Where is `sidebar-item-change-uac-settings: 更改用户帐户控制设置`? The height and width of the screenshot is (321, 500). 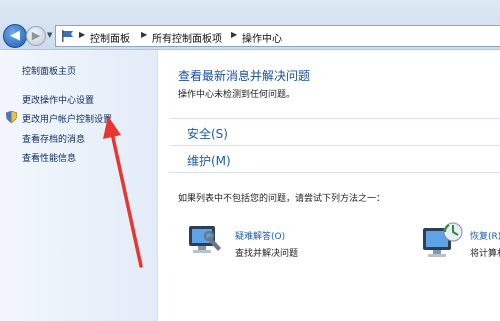
sidebar-item-change-uac-settings: 更改用户帐户控制设置 is located at coordinates (67, 118).